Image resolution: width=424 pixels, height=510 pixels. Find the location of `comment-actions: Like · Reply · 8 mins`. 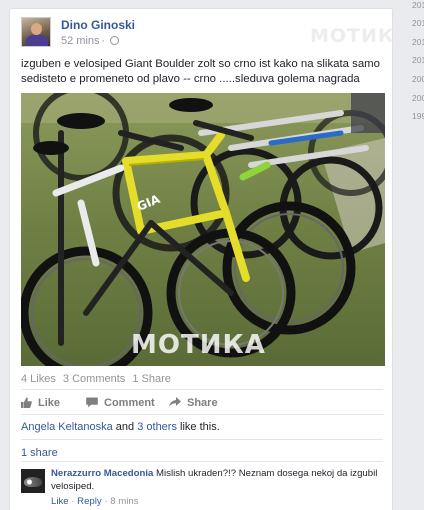

comment-actions: Like · Reply · 8 mins is located at coordinates (95, 501).